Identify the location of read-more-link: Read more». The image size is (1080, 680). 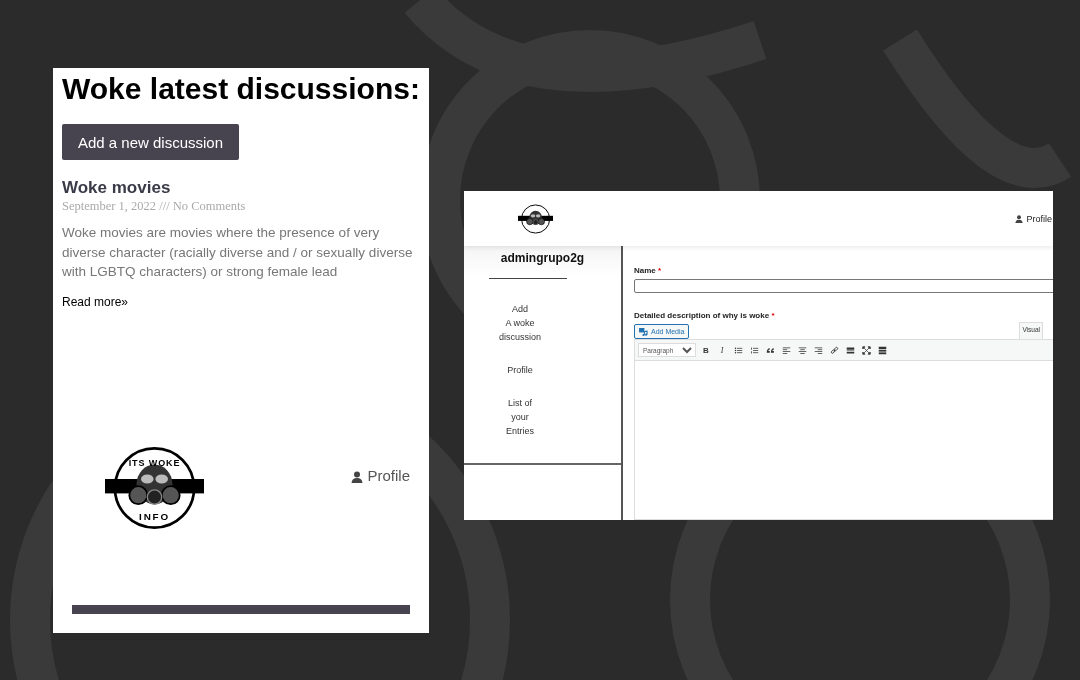
(95, 301).